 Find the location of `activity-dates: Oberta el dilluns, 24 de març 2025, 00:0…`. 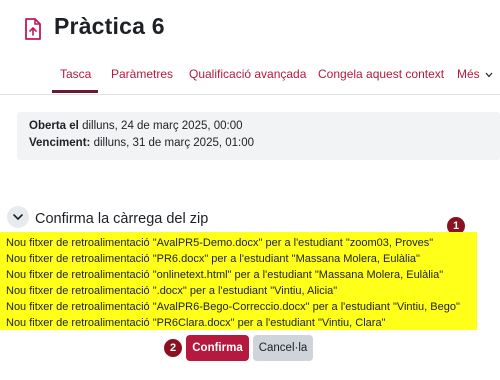

activity-dates: Oberta el dilluns, 24 de març 2025, 00:0… is located at coordinates (258, 136).